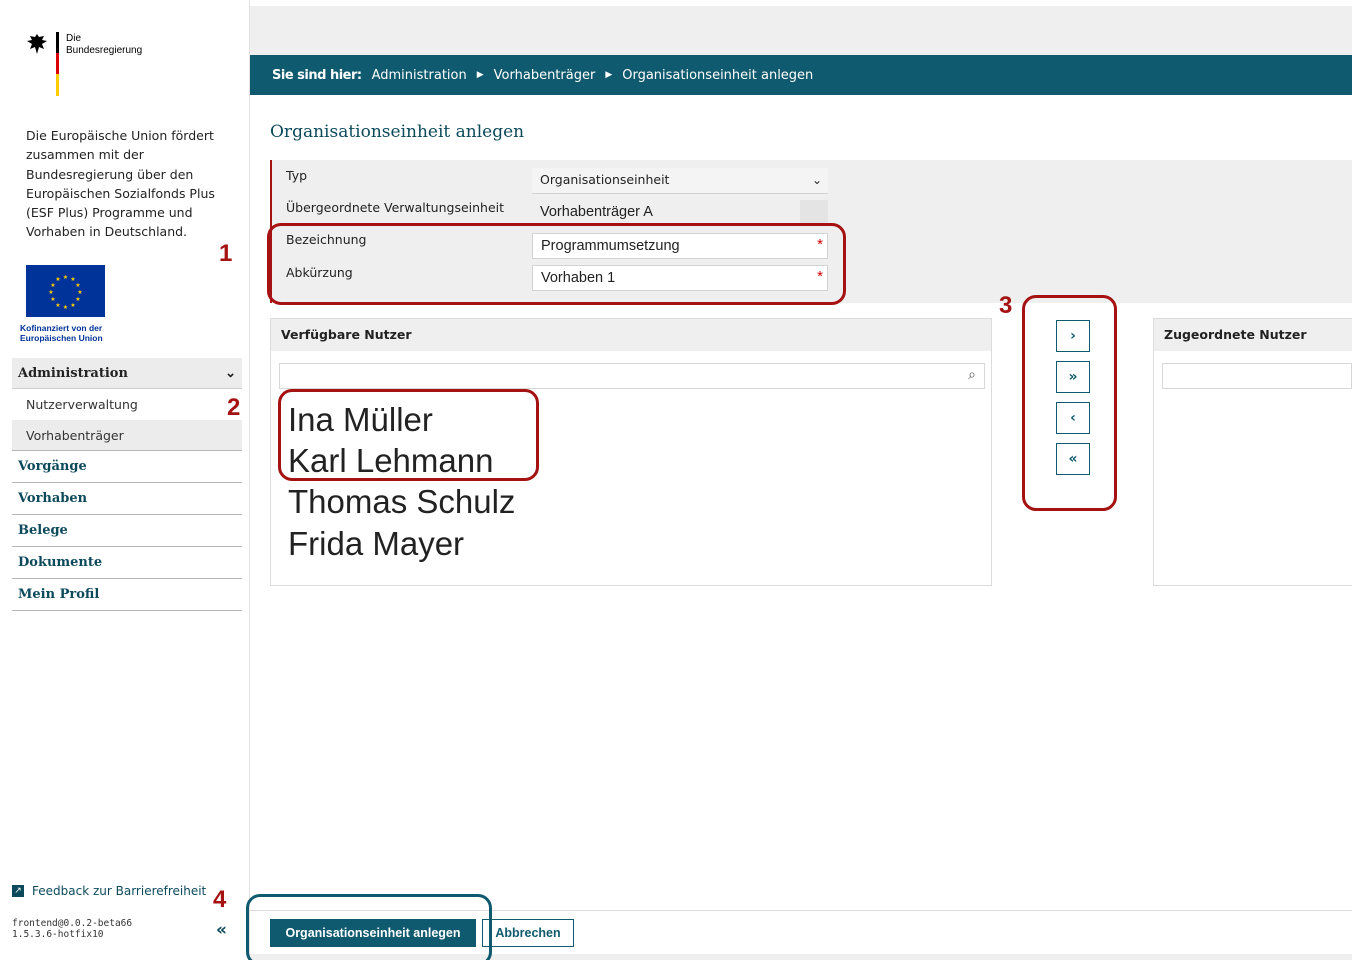 The height and width of the screenshot is (960, 1352). I want to click on breadcrumb-item-vorhabentraeger: Vorhabenträger, so click(545, 75).